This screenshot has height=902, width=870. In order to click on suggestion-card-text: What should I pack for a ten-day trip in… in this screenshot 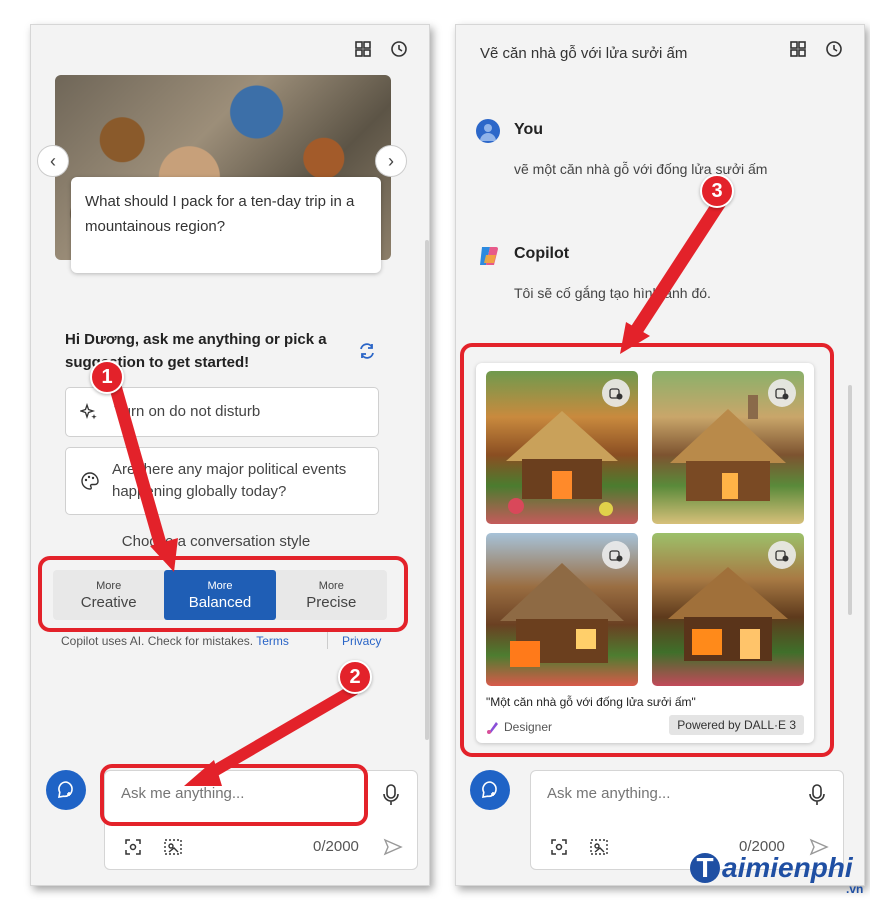, I will do `click(220, 214)`.